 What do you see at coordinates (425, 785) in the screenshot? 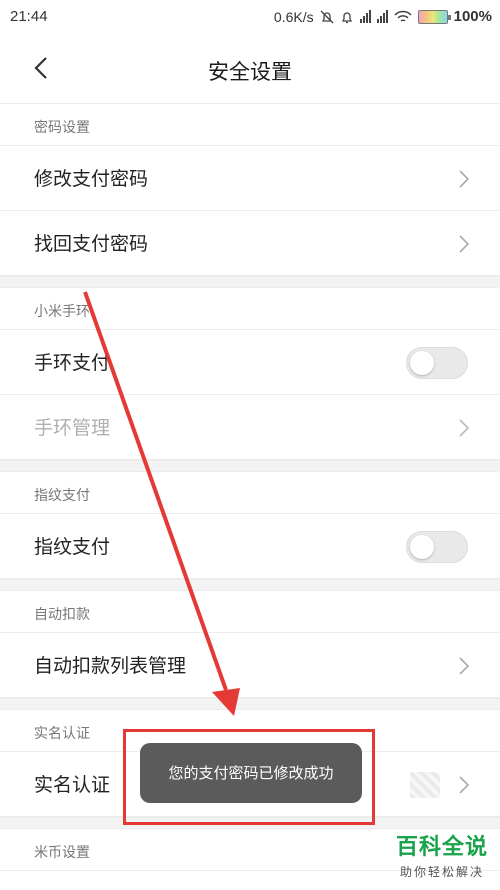
I see `blurred-value` at bounding box center [425, 785].